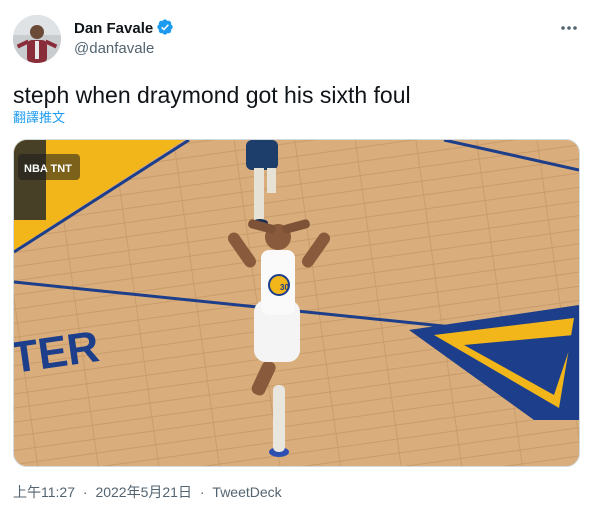 Image resolution: width=593 pixels, height=516 pixels. I want to click on author-name-text: Dan Favale, so click(114, 28).